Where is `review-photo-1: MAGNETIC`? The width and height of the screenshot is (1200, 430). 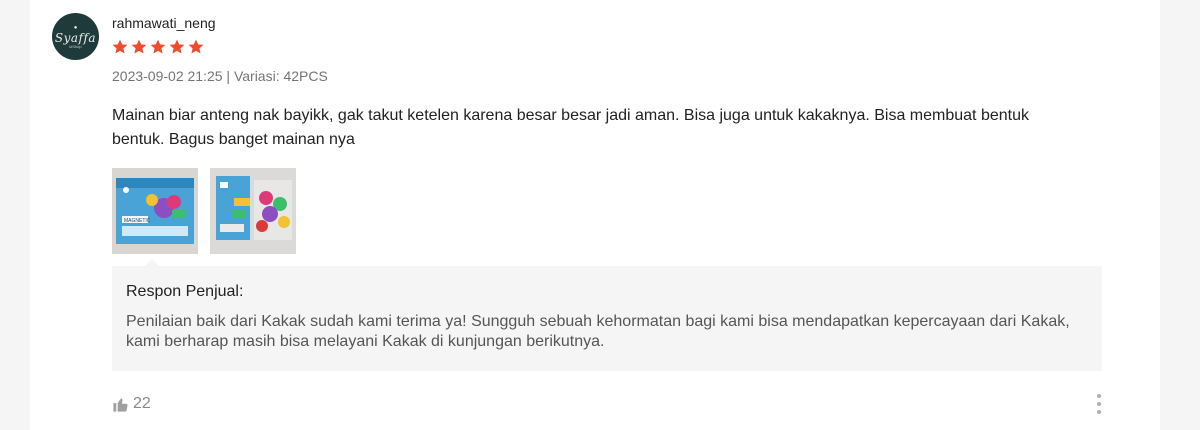
review-photo-1: MAGNETIC is located at coordinates (155, 211).